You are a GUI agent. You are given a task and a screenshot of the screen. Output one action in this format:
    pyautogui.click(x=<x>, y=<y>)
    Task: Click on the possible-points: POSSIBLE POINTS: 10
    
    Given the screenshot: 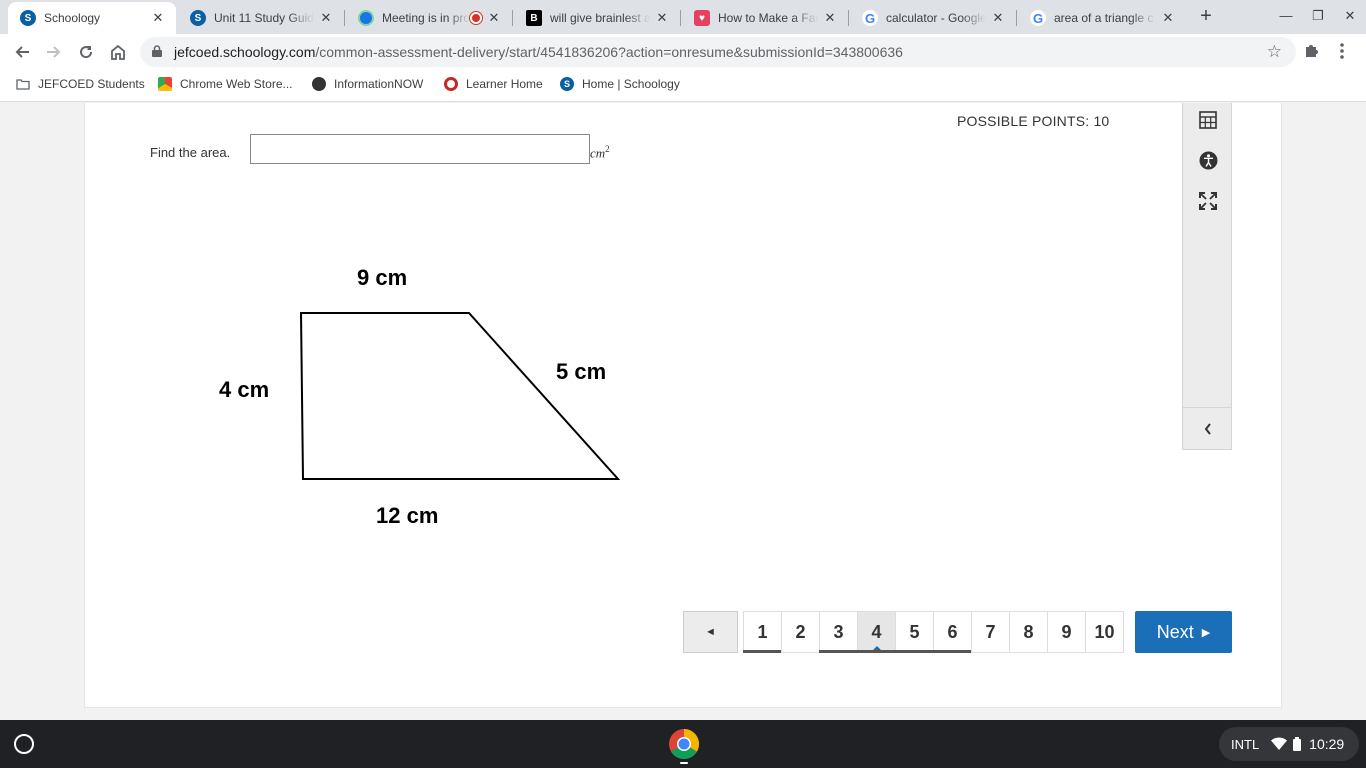 What is the action you would take?
    pyautogui.click(x=1033, y=121)
    